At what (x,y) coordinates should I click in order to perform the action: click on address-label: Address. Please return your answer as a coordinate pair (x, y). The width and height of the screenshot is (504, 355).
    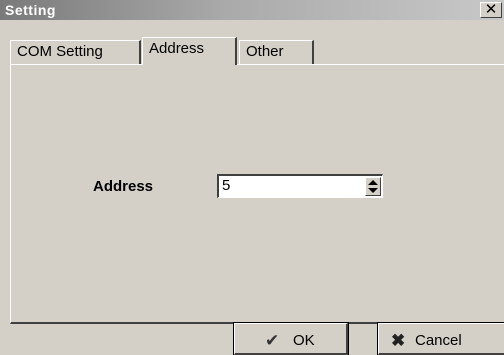
    Looking at the image, I should click on (123, 186).